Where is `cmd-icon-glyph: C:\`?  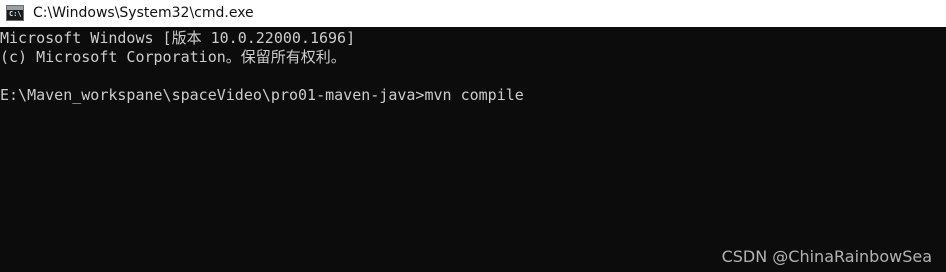 cmd-icon-glyph: C:\ is located at coordinates (15, 14).